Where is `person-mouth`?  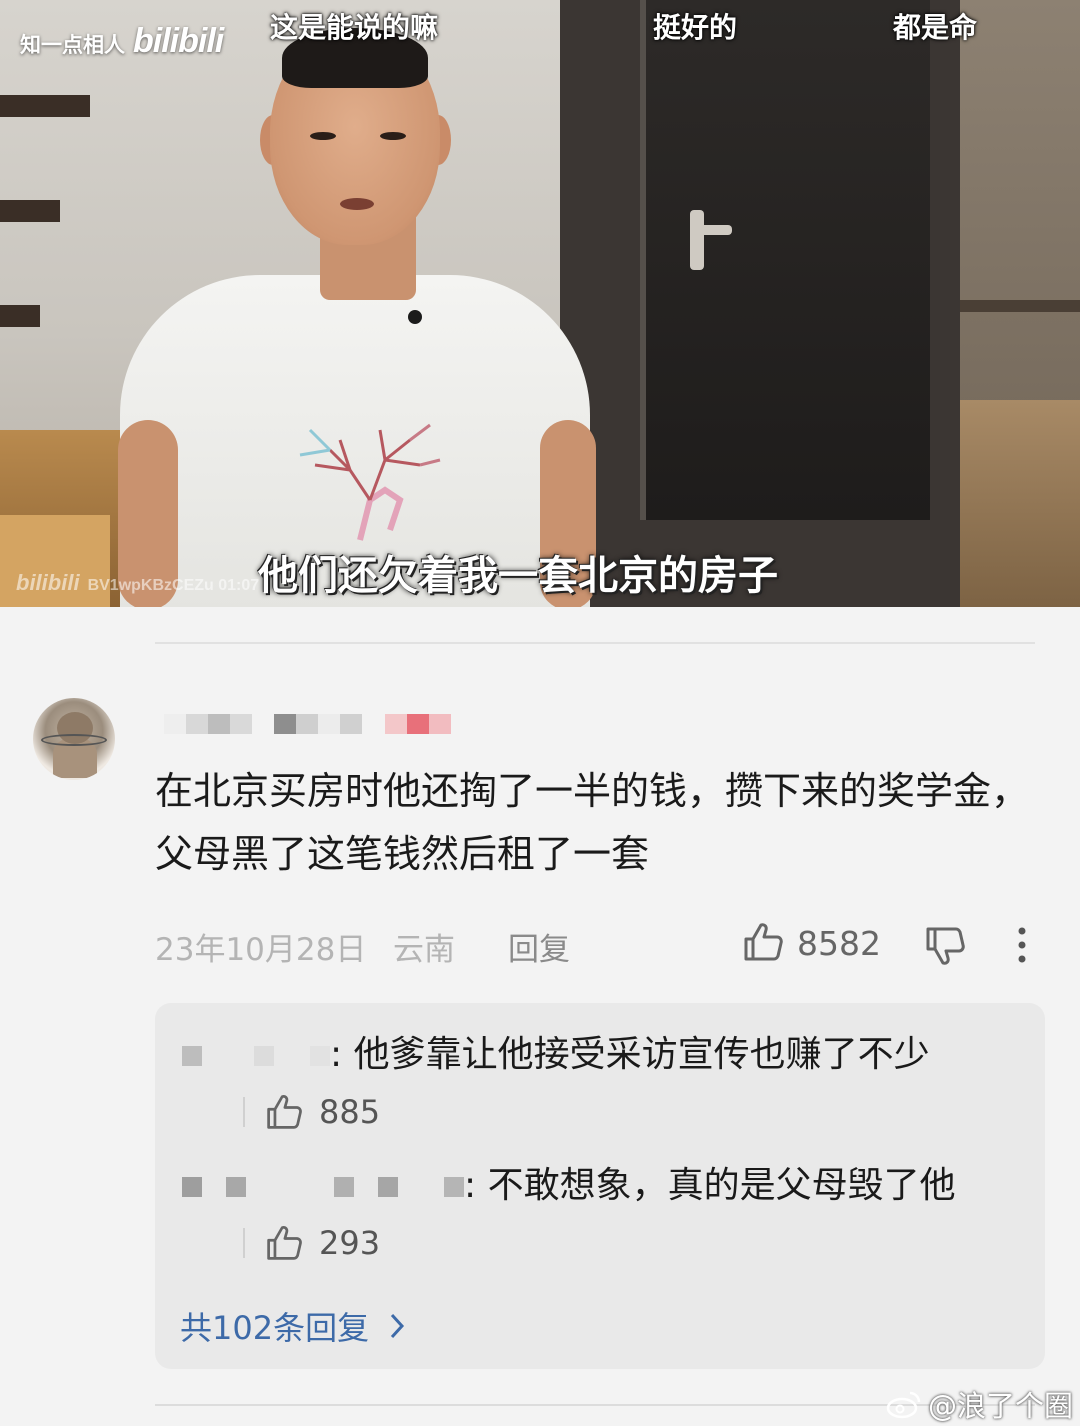
person-mouth is located at coordinates (357, 204).